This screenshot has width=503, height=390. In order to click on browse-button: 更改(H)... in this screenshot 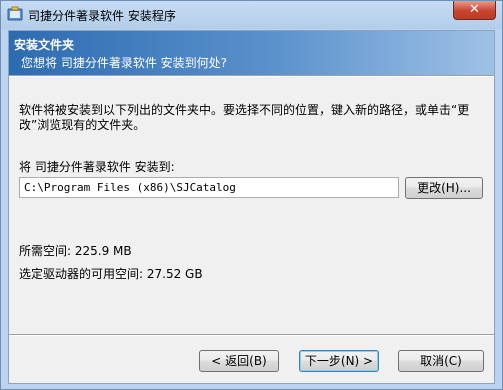, I will do `click(444, 188)`.